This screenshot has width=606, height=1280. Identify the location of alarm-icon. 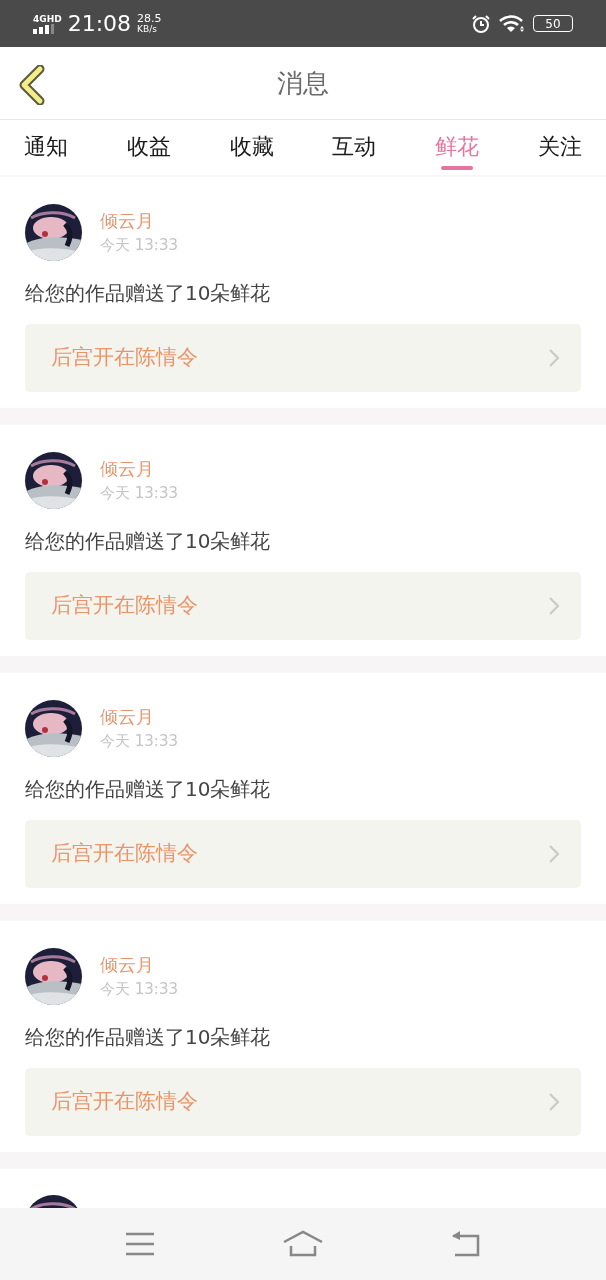
(481, 23).